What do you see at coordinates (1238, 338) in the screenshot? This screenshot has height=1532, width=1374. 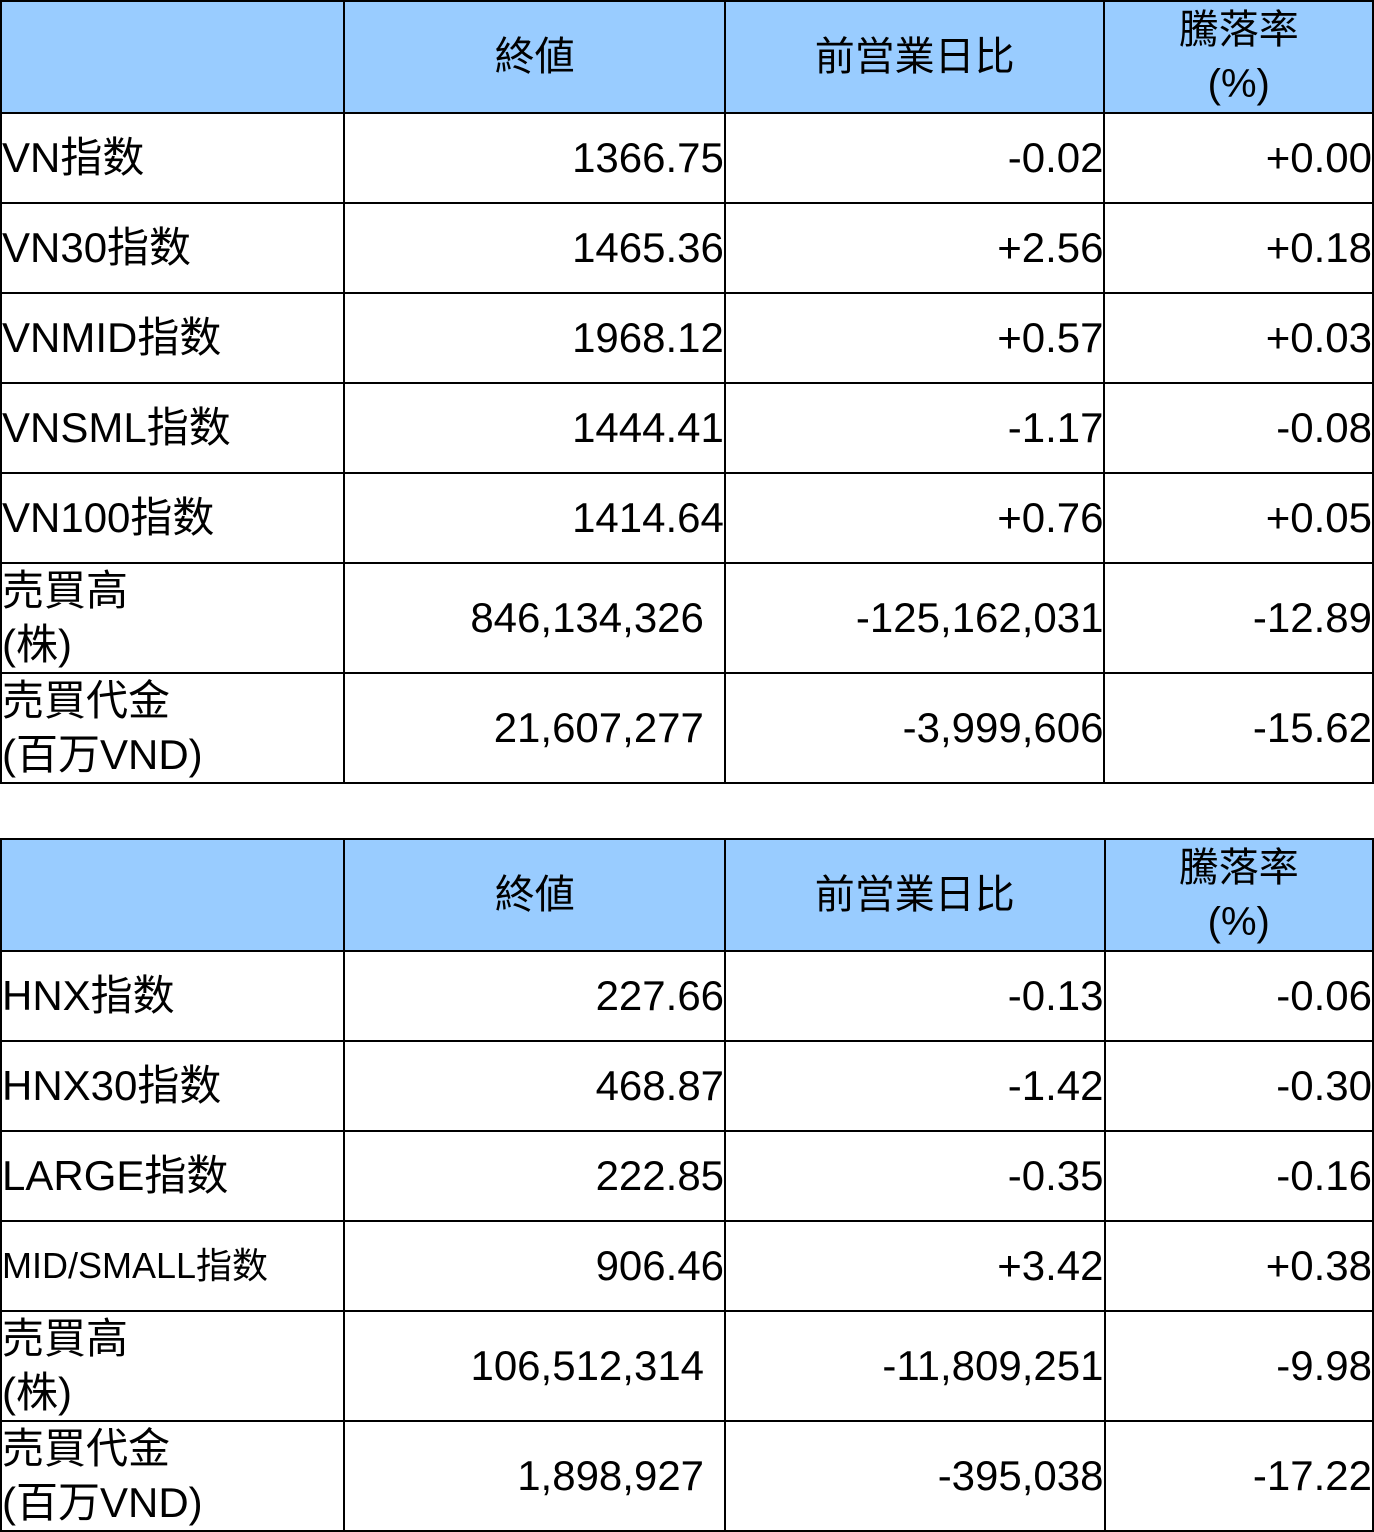 I see `row-pct: +0.03` at bounding box center [1238, 338].